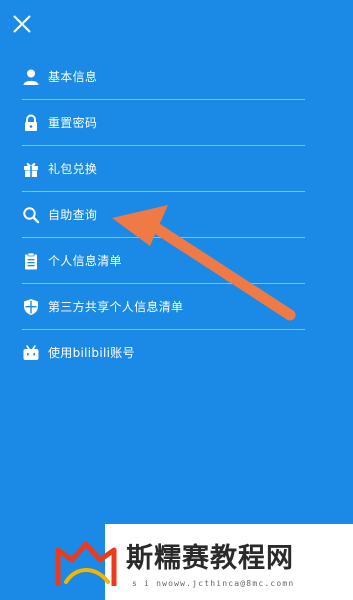 The width and height of the screenshot is (353, 600). What do you see at coordinates (73, 215) in the screenshot?
I see `menu-item-label: 自助查询` at bounding box center [73, 215].